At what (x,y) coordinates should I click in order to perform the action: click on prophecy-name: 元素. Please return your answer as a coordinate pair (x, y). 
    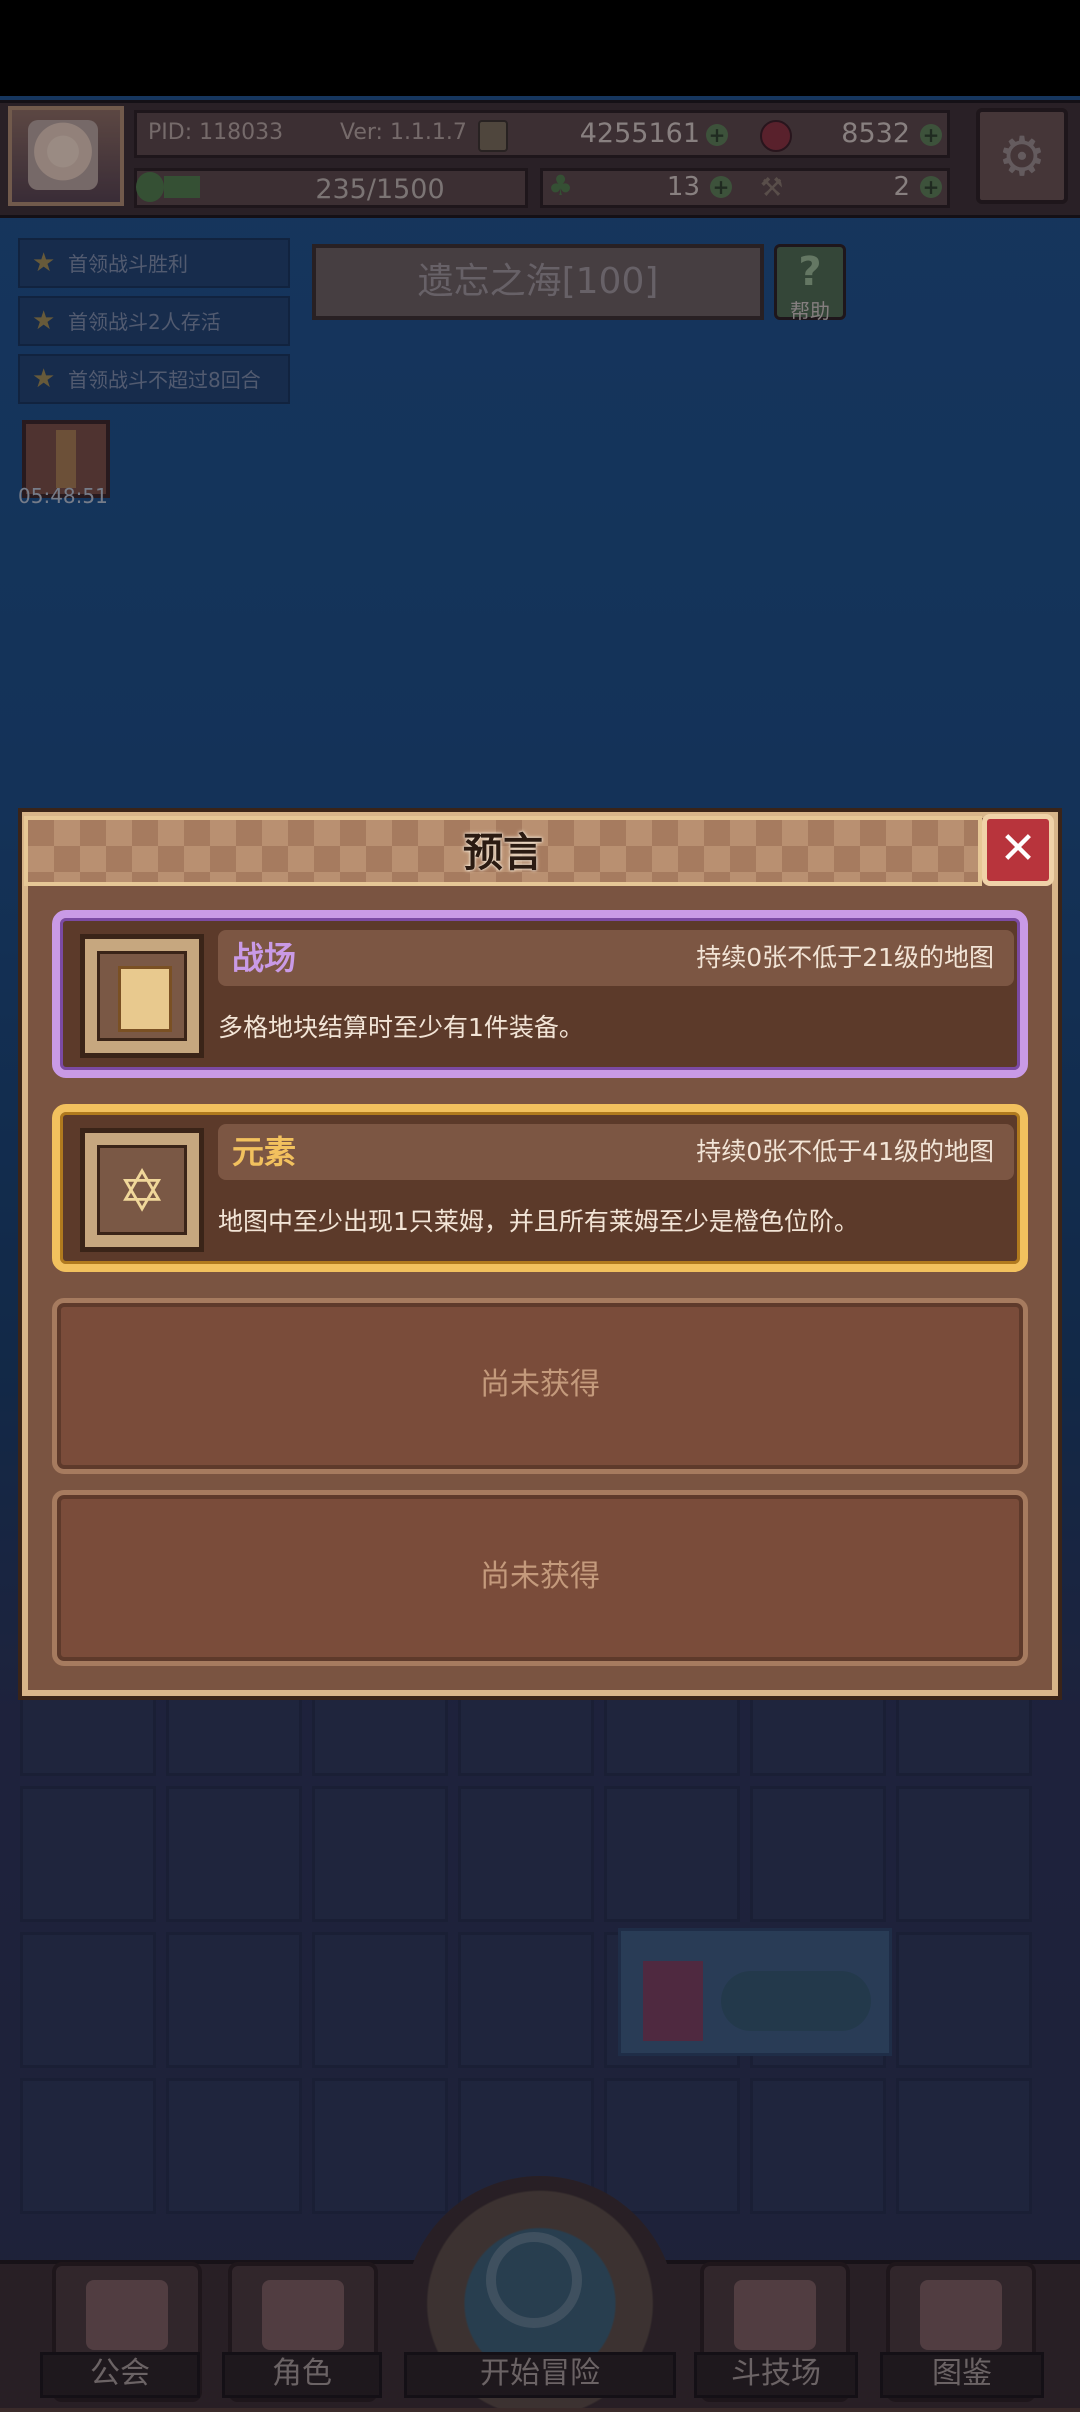
    Looking at the image, I should click on (264, 1152).